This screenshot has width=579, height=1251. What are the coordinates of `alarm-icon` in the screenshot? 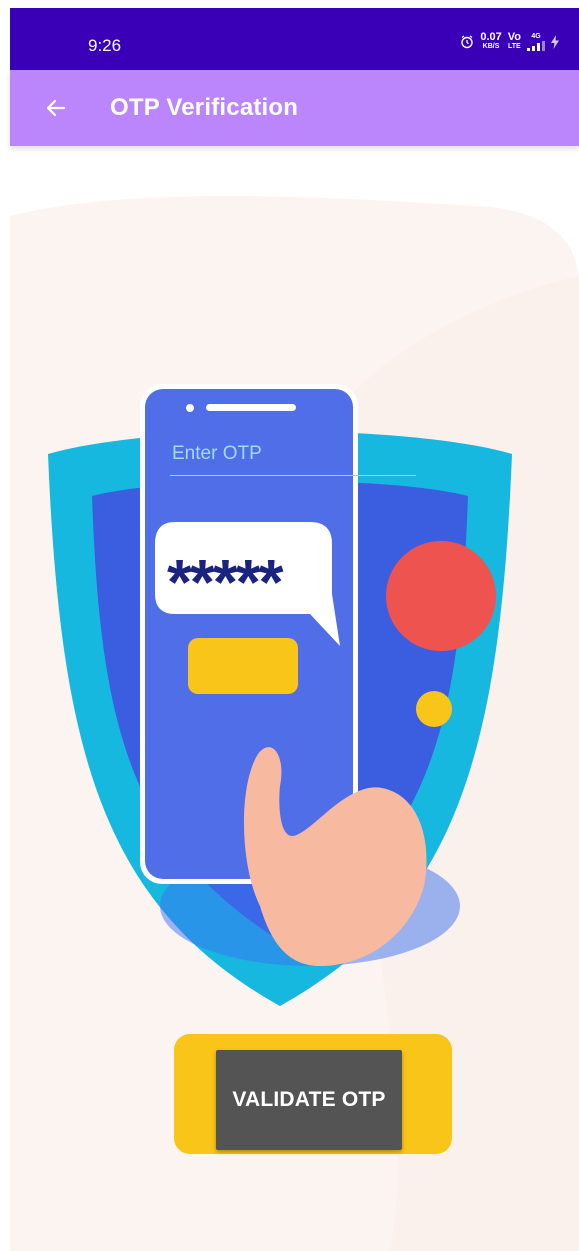 It's located at (467, 41).